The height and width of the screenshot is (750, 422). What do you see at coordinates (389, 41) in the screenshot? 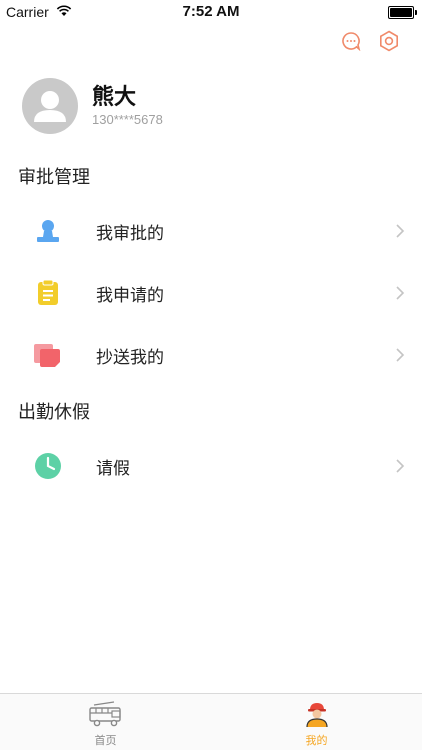
I see `settings-icon` at bounding box center [389, 41].